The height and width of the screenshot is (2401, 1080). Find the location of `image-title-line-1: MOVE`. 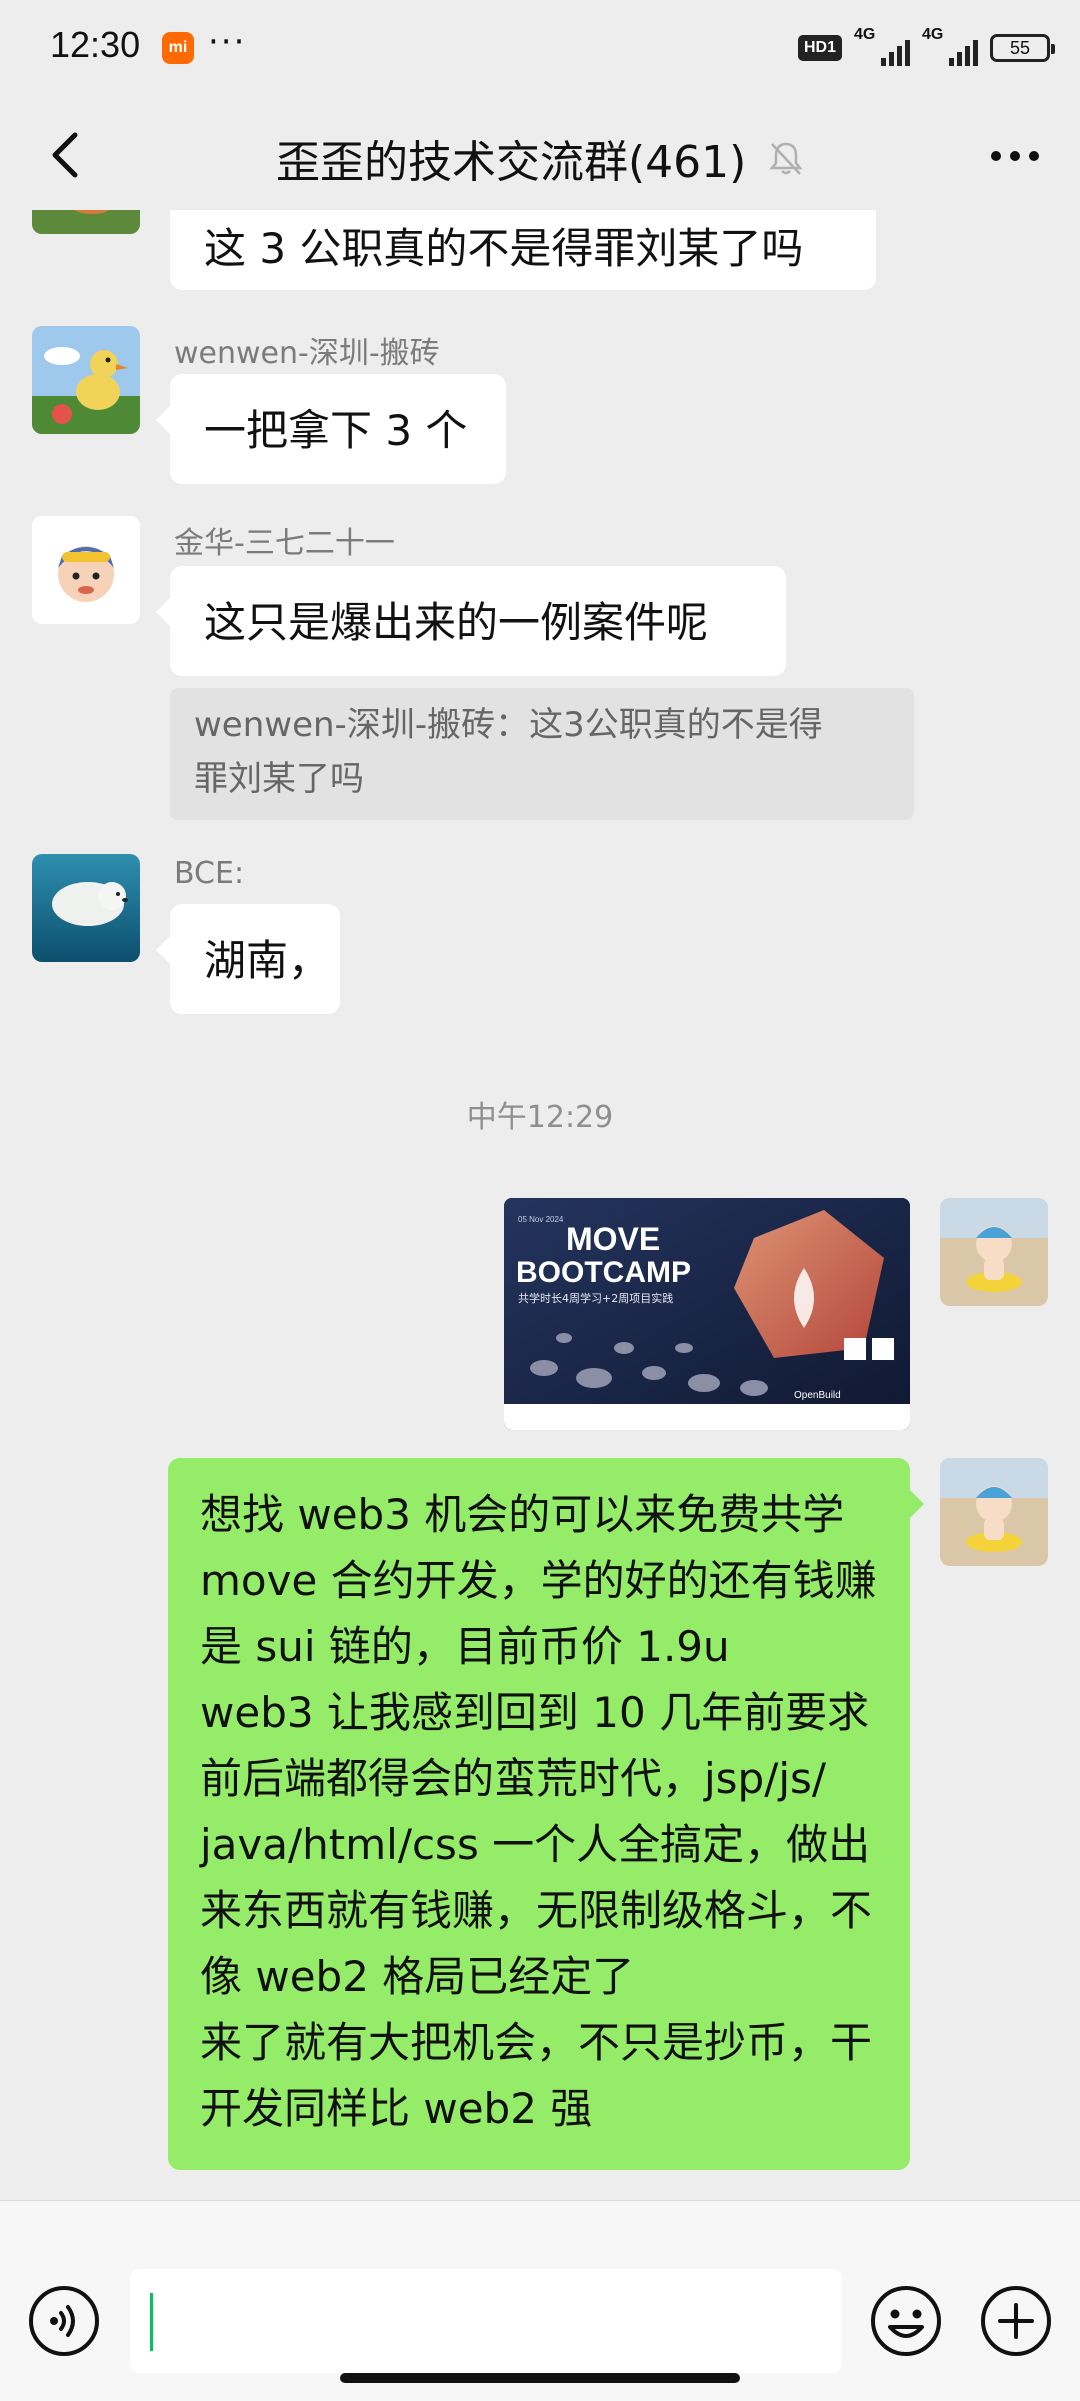

image-title-line-1: MOVE is located at coordinates (613, 1239).